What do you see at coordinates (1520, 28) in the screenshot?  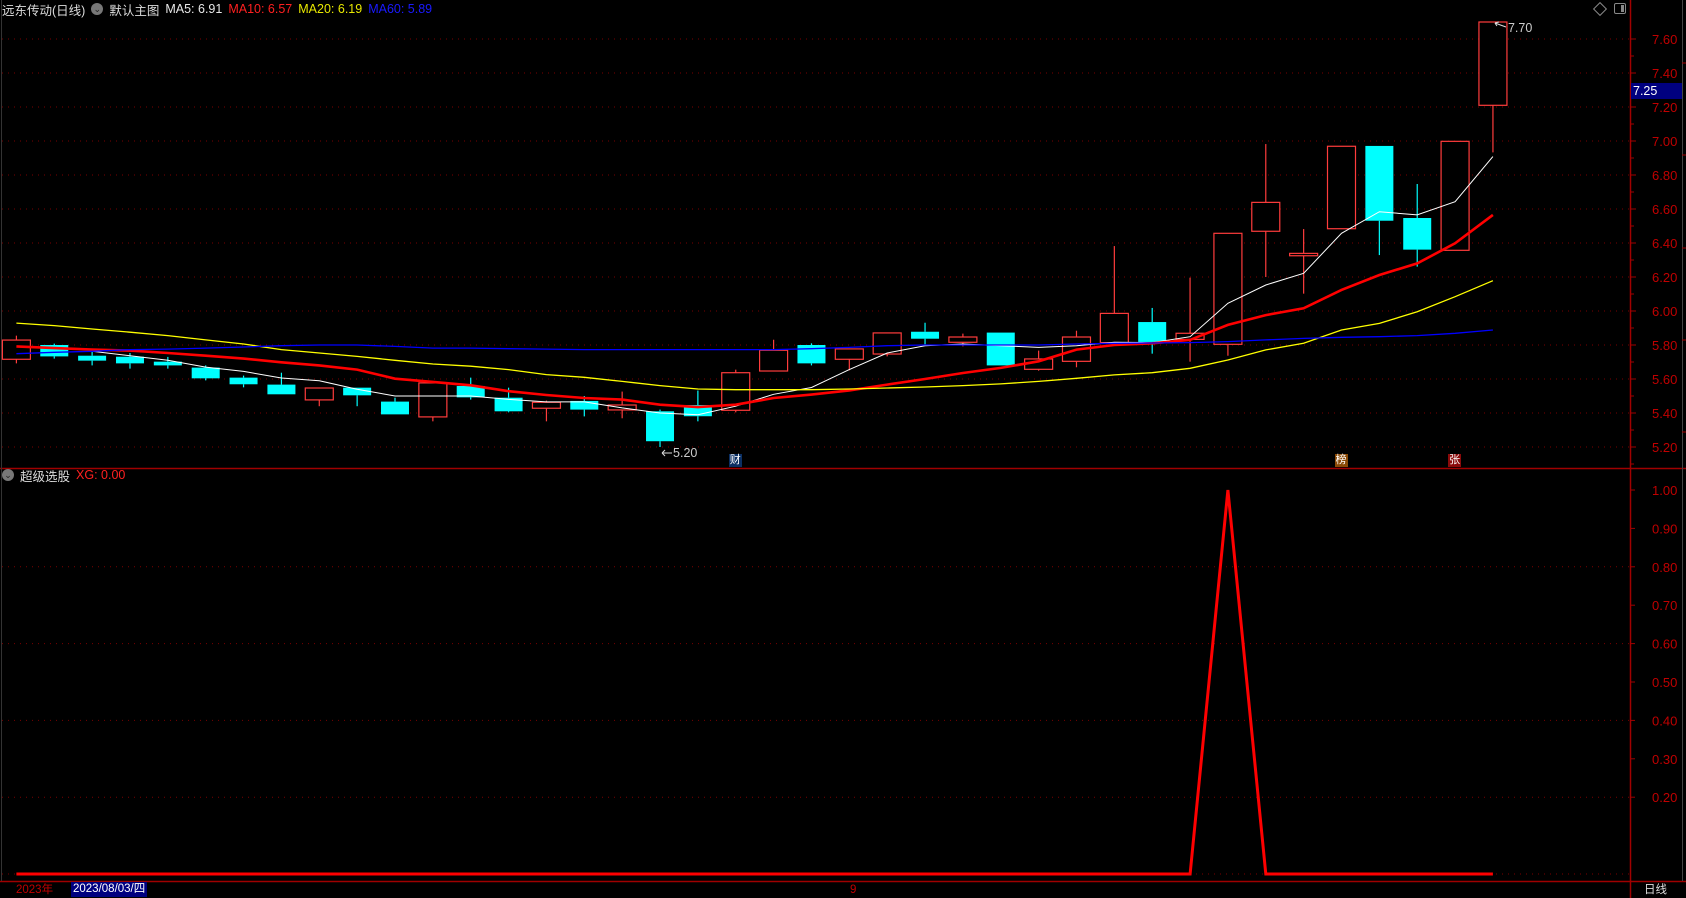 I see `high-price-label: 7.70` at bounding box center [1520, 28].